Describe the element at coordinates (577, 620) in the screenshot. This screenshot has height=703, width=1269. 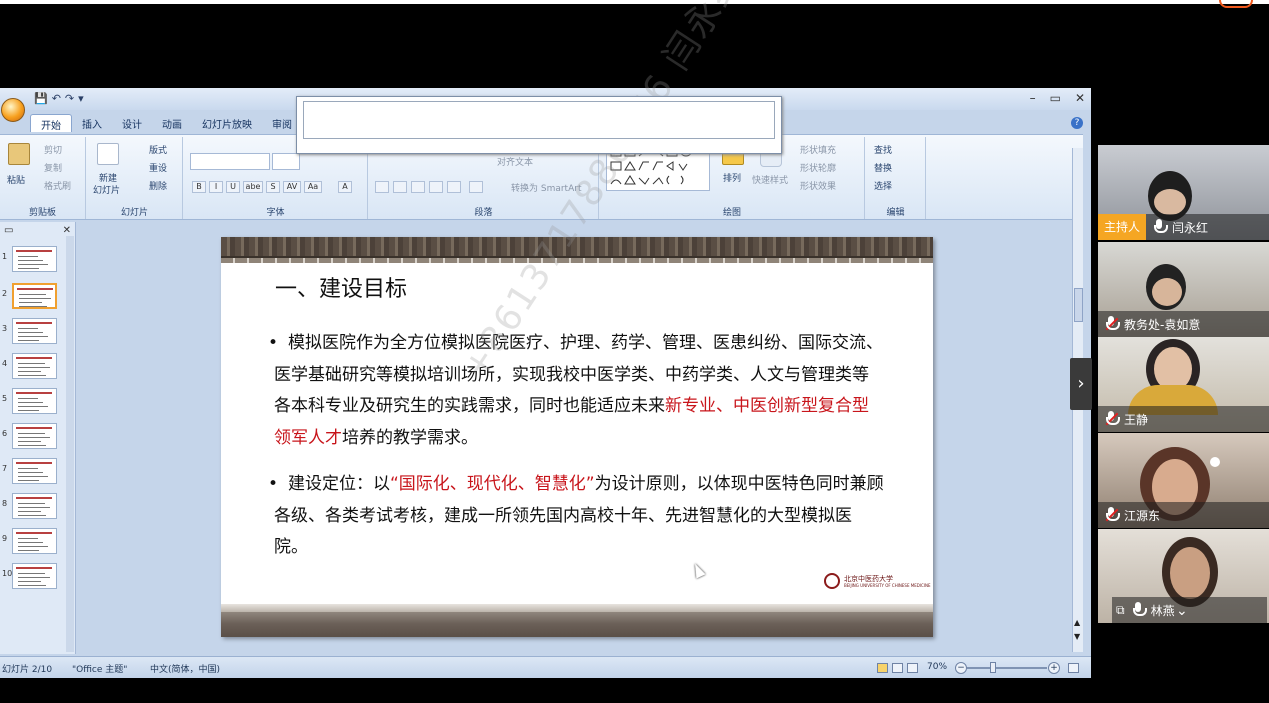
I see `slide-floor-decoration` at that location.